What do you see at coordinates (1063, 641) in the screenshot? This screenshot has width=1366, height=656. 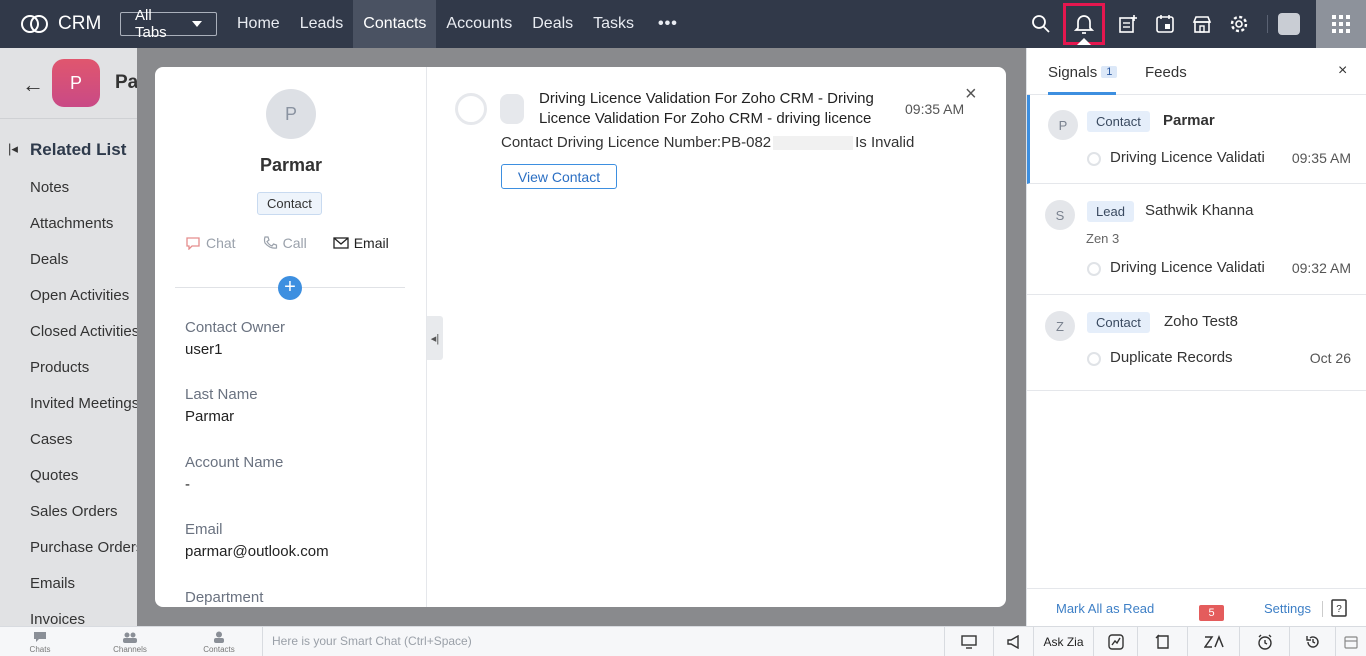 I see `ask-zia-button: Ask Zia` at bounding box center [1063, 641].